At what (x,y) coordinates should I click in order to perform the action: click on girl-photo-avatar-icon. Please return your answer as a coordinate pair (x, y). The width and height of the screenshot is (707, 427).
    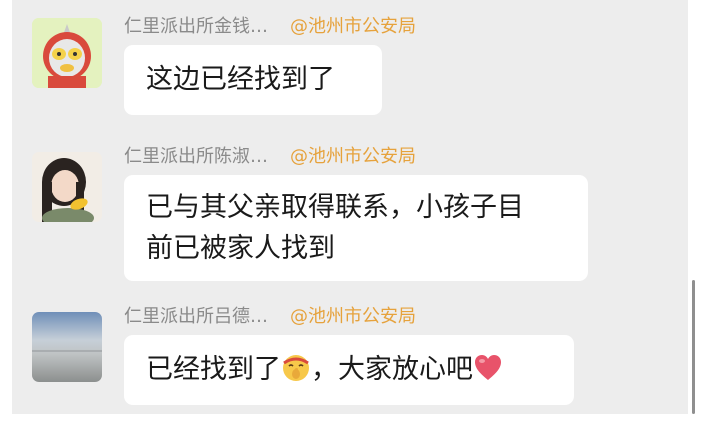
    Looking at the image, I should click on (67, 187).